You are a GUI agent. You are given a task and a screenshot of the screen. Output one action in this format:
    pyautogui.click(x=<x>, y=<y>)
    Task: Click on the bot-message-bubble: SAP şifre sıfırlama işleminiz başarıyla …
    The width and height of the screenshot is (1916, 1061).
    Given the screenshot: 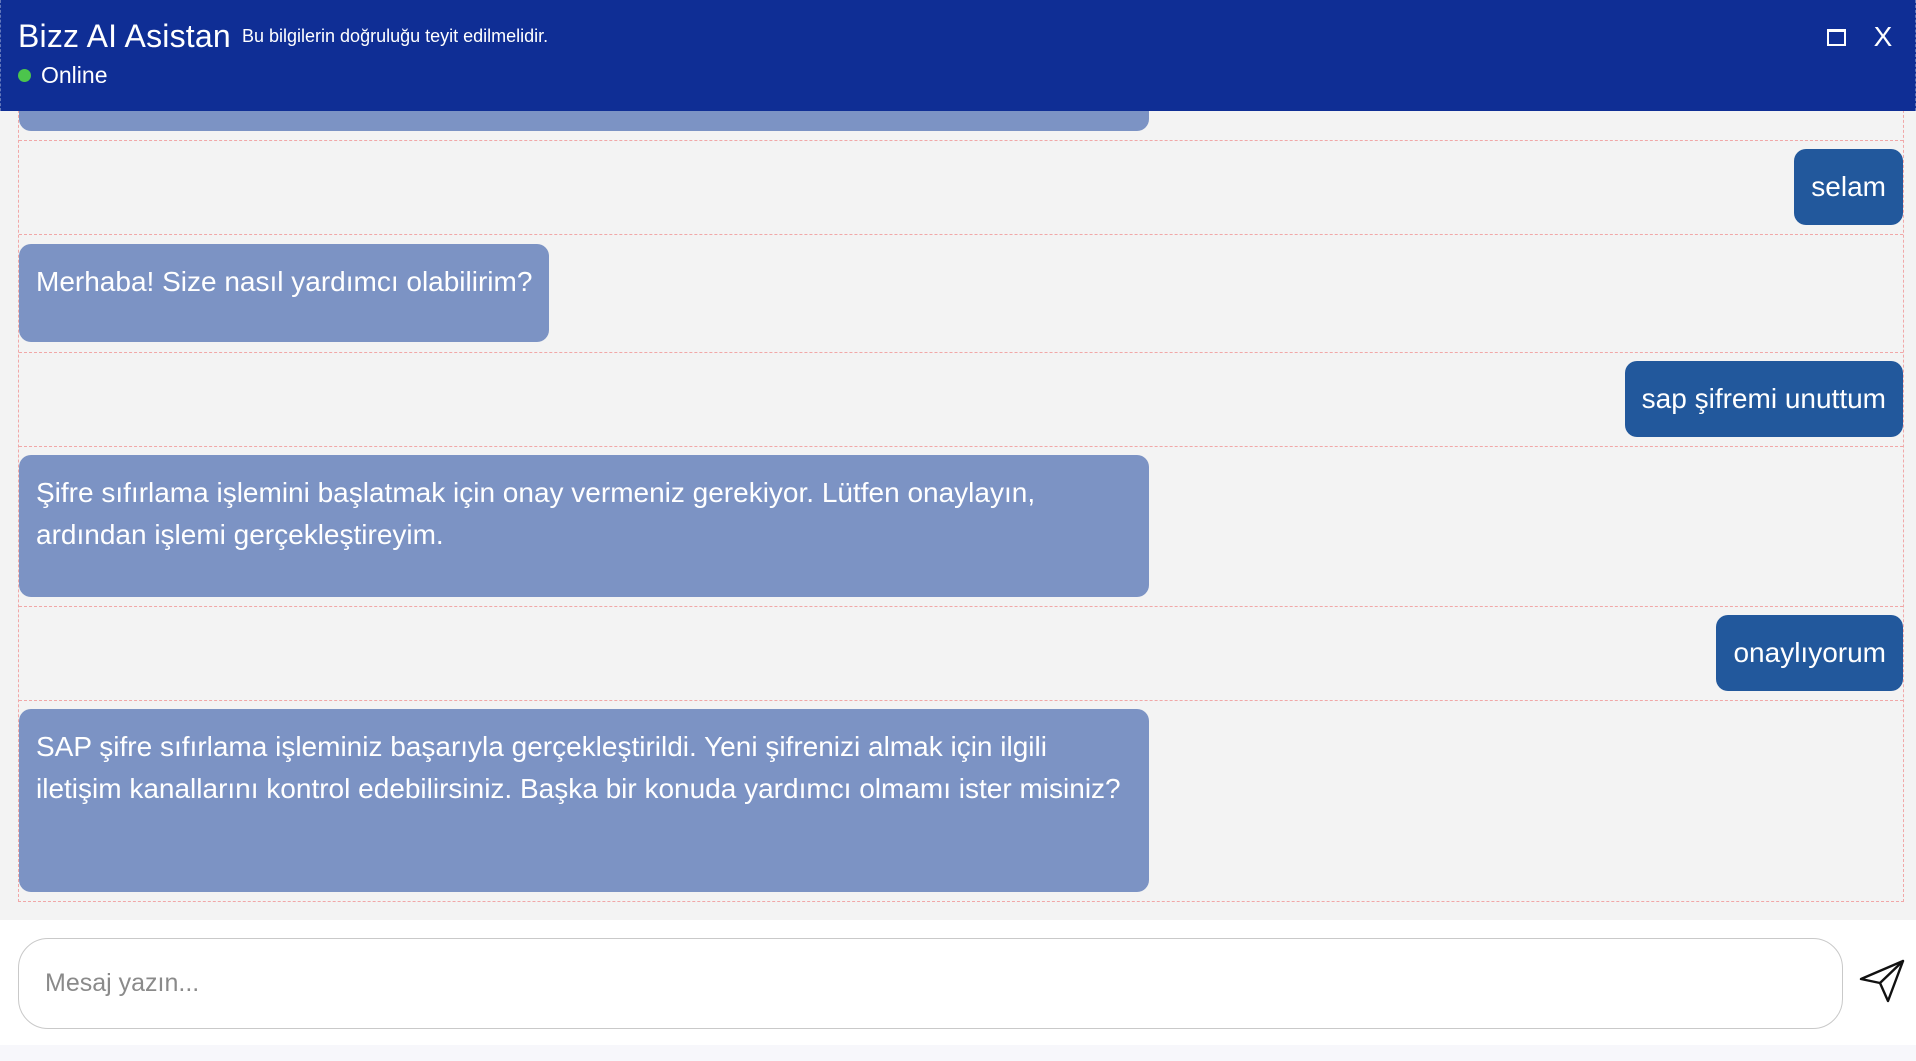 What is the action you would take?
    pyautogui.click(x=584, y=800)
    